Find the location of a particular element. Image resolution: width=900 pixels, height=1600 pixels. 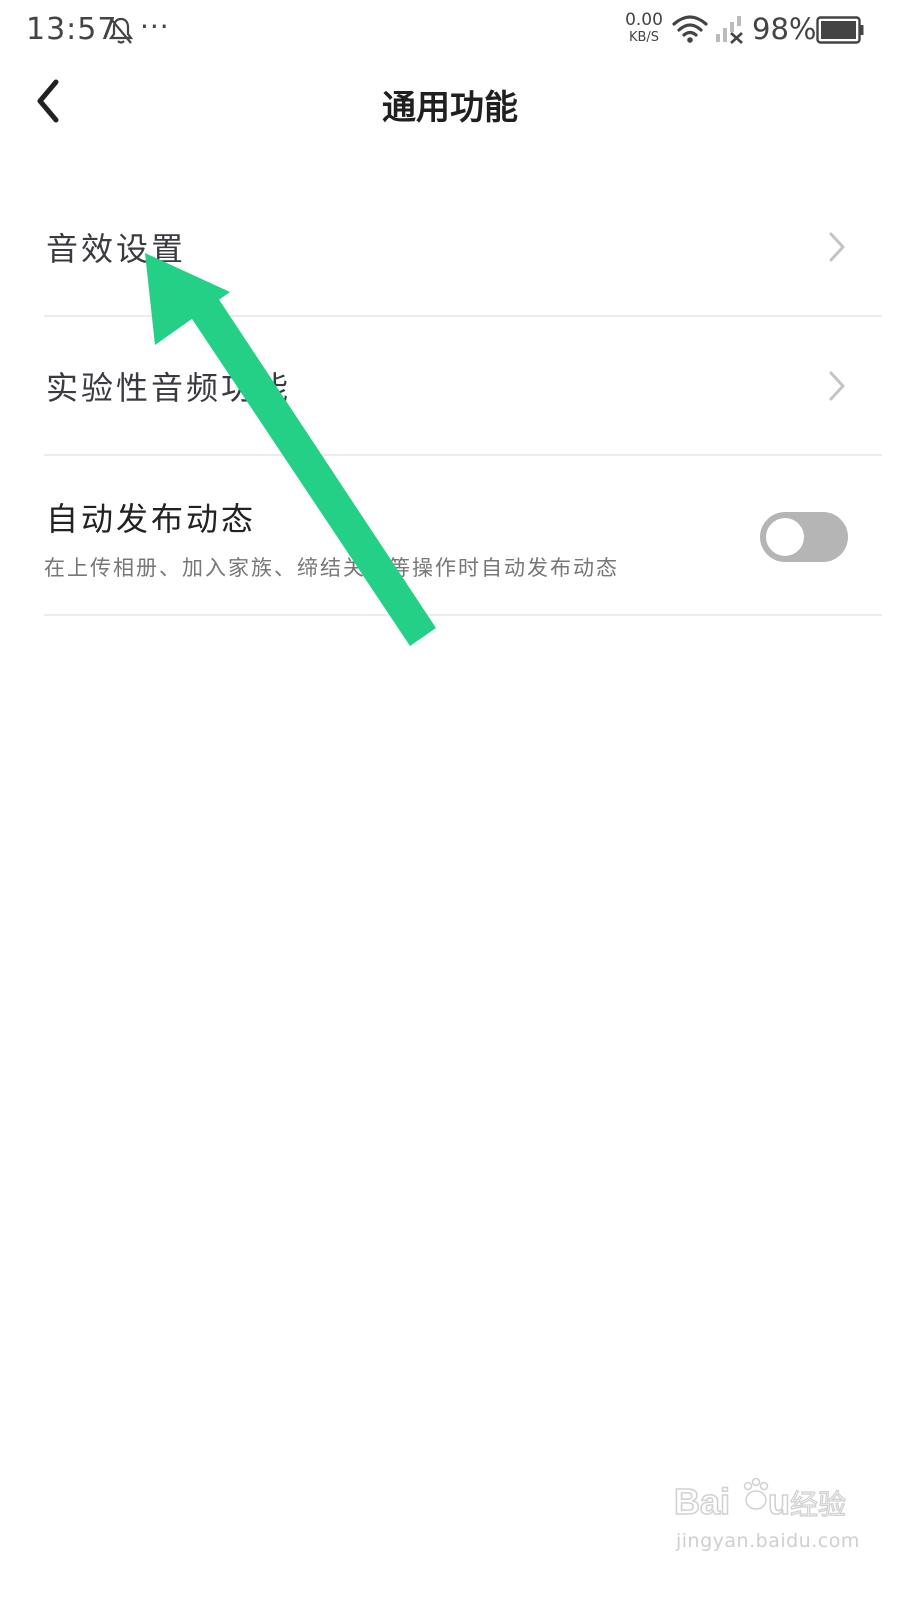

page-title: 通用功能 is located at coordinates (450, 108).